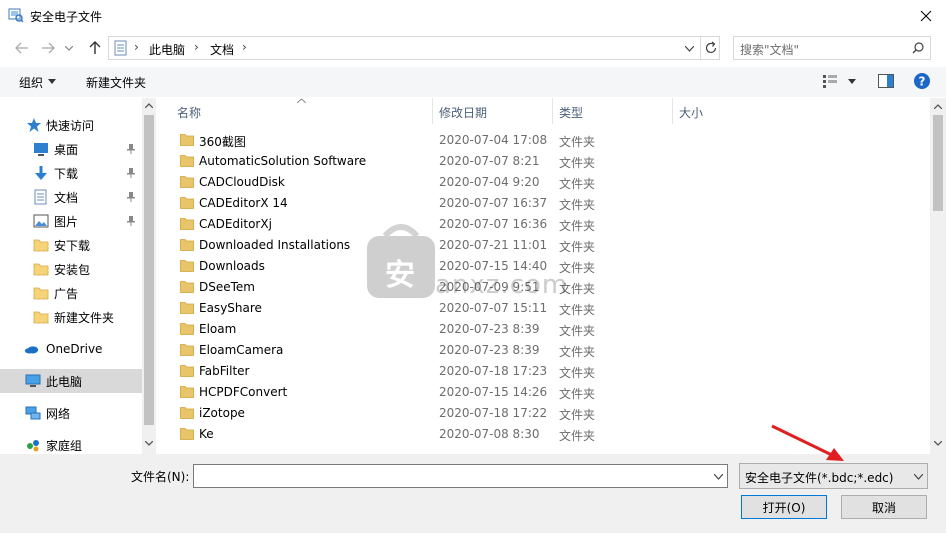  Describe the element at coordinates (222, 49) in the screenshot. I see `breadcrumb-item-documents: 文档` at that location.